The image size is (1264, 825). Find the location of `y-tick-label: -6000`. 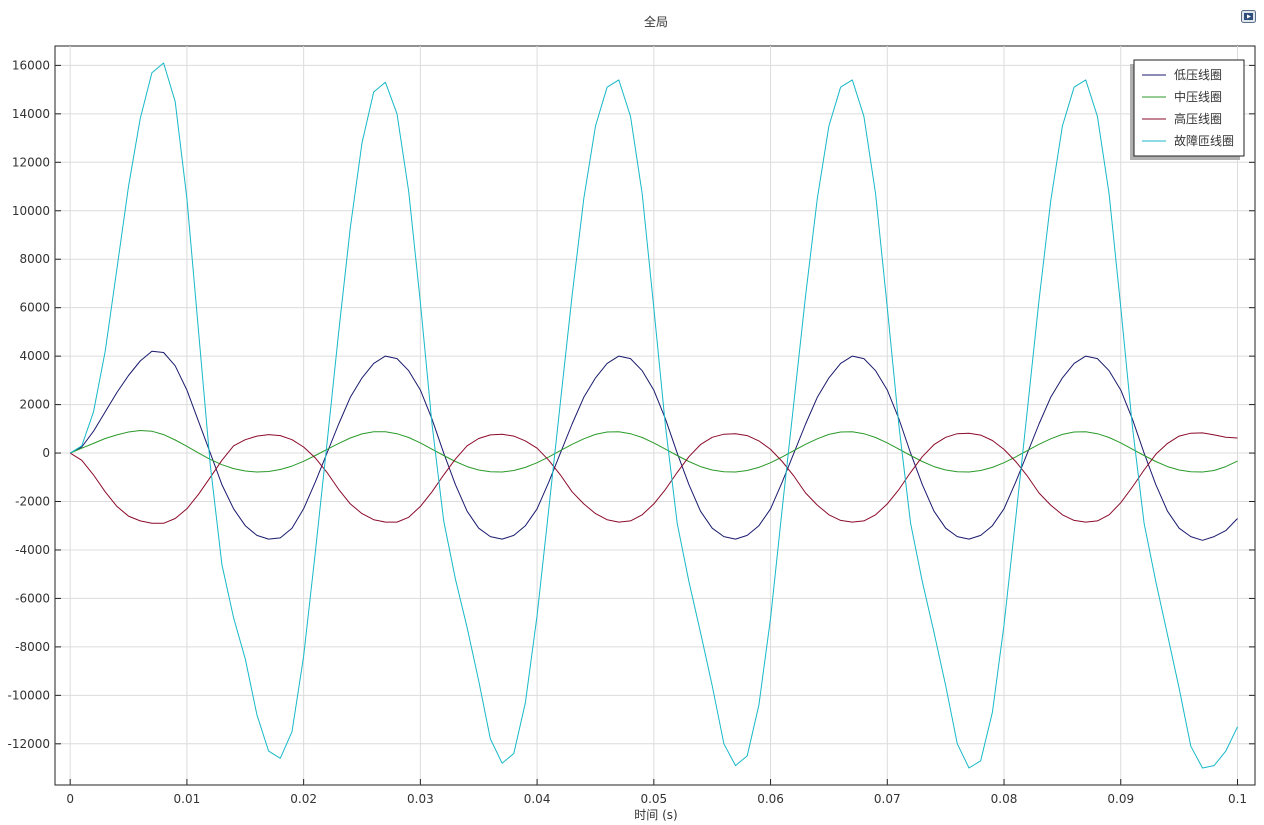

y-tick-label: -6000 is located at coordinates (32, 598).